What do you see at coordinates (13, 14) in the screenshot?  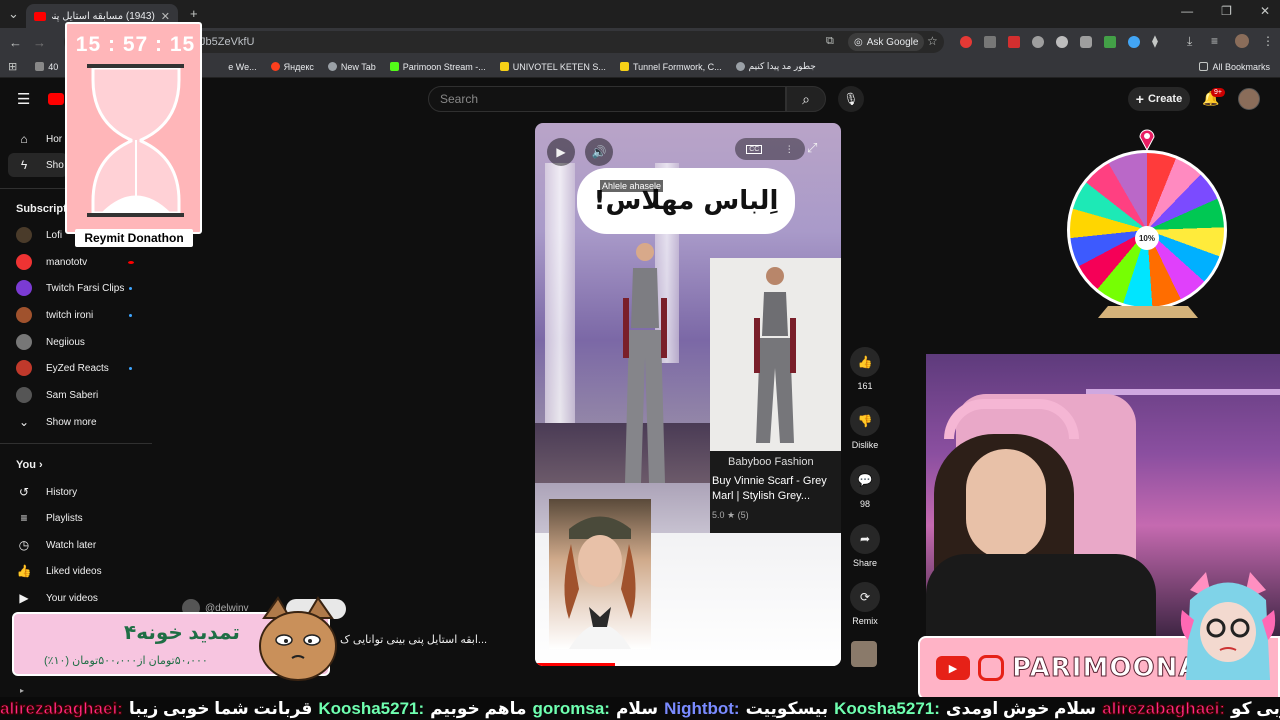 I see `tab-search-icon: ⌄` at bounding box center [13, 14].